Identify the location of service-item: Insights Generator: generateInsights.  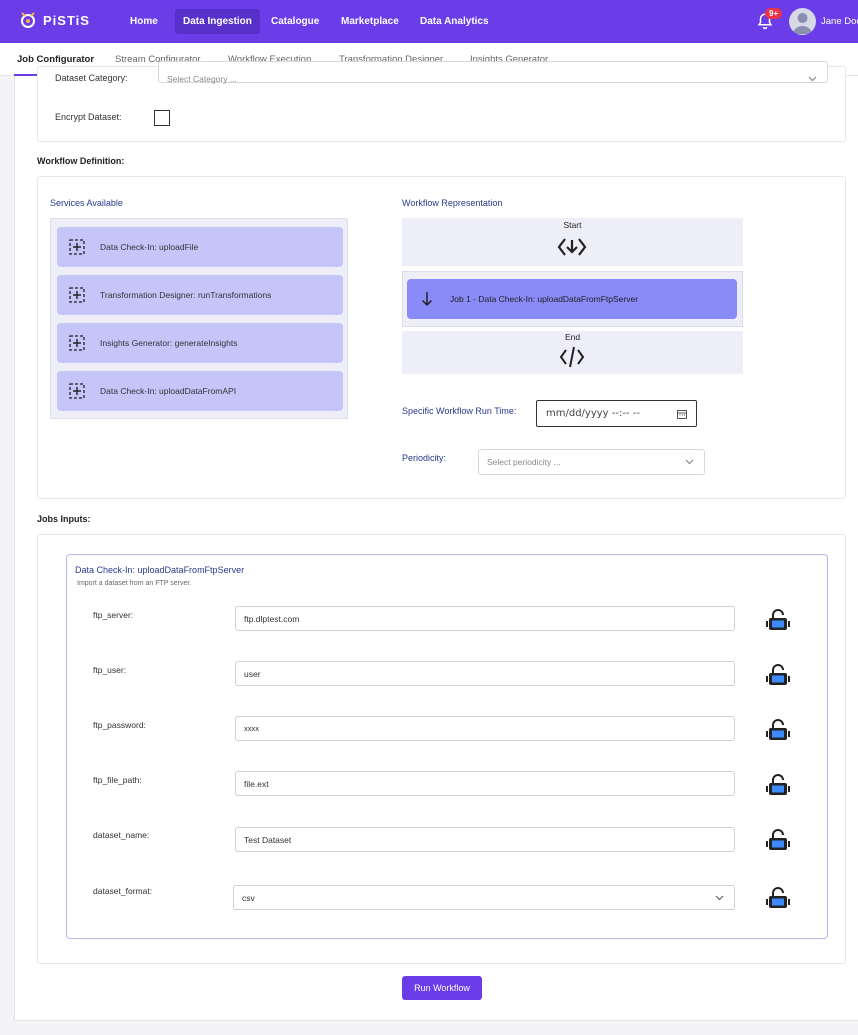
(200, 343).